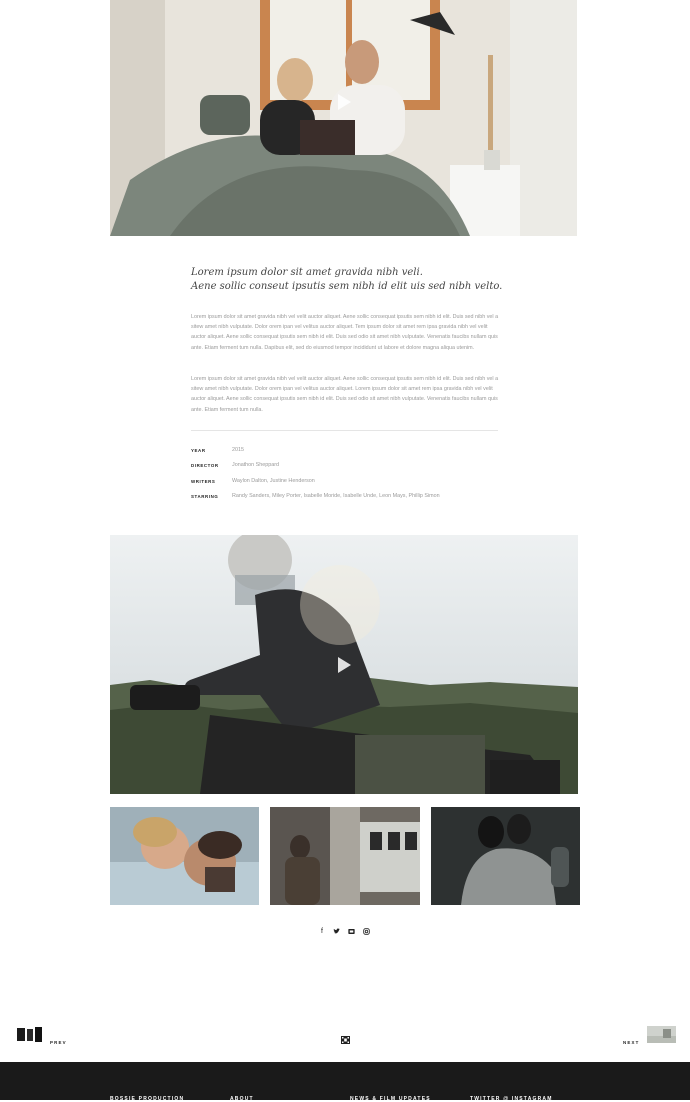 The height and width of the screenshot is (1102, 690). What do you see at coordinates (343, 118) in the screenshot?
I see `hero-image` at bounding box center [343, 118].